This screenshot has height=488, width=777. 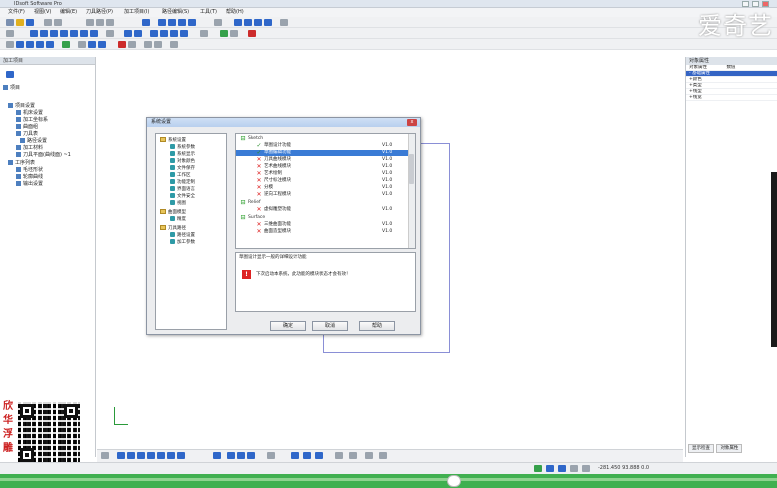 What do you see at coordinates (173, 212) in the screenshot?
I see `tree-folder: 曲面模型` at bounding box center [173, 212].